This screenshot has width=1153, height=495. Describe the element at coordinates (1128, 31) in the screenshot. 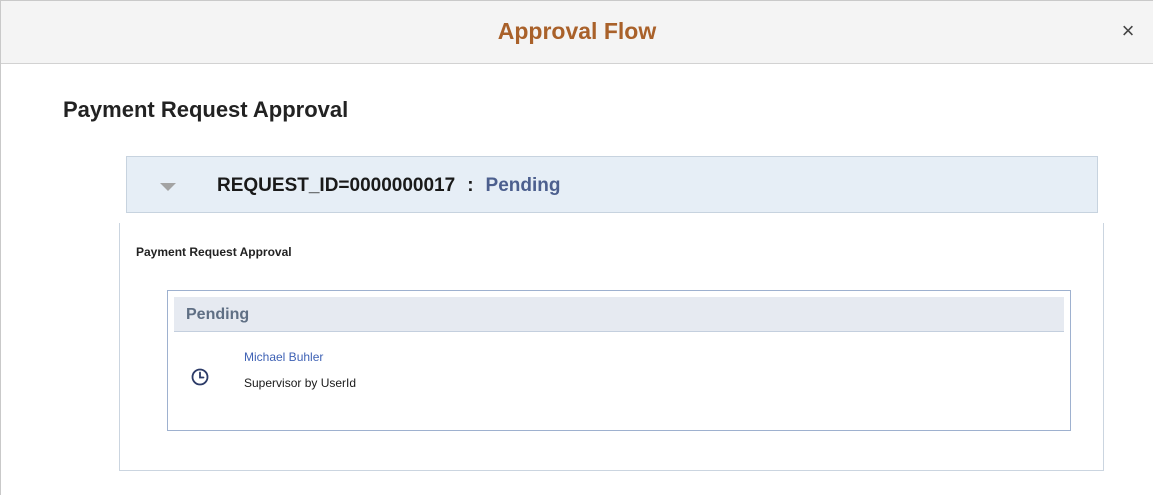

I see `close-button: ×` at that location.